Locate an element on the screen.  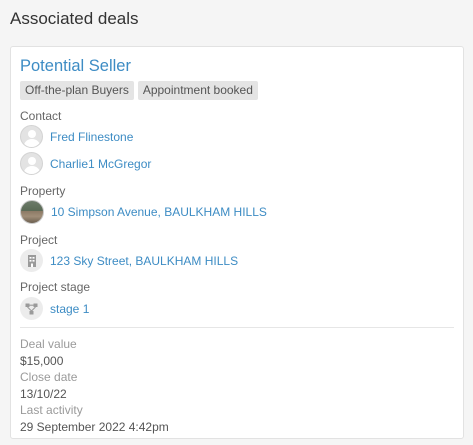
contact-row-charlie: Charlie1 McGregor is located at coordinates (85, 163).